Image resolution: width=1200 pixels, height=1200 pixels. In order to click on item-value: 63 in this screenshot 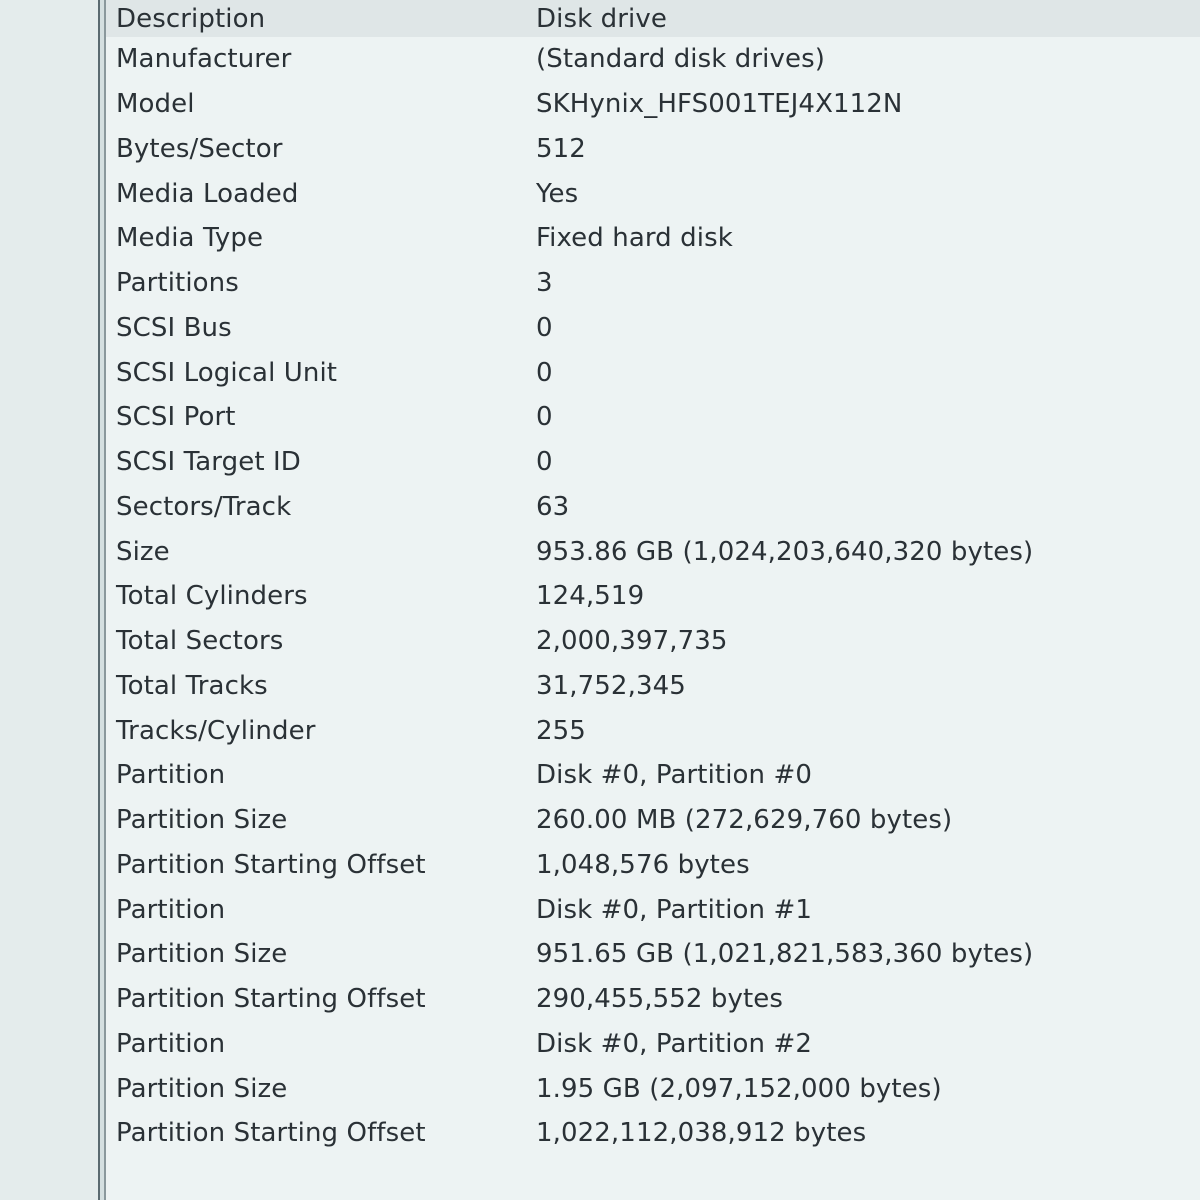, I will do `click(553, 506)`.